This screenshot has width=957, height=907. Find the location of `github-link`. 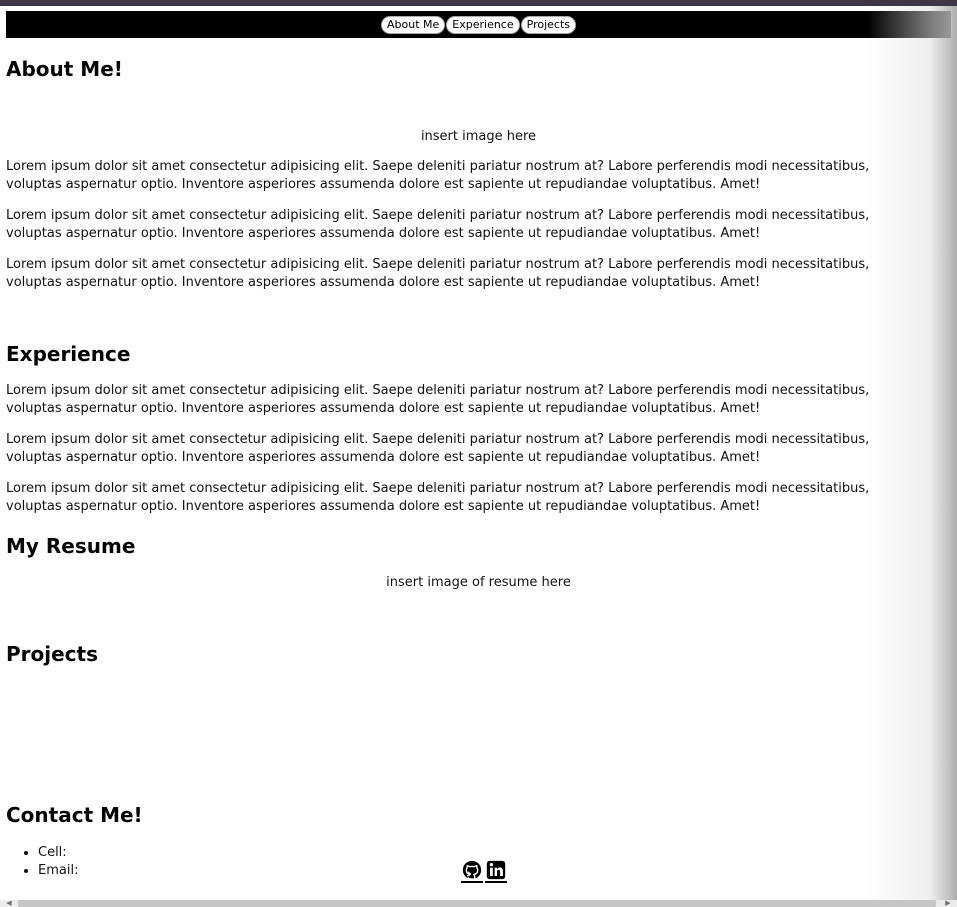

github-link is located at coordinates (472, 871).